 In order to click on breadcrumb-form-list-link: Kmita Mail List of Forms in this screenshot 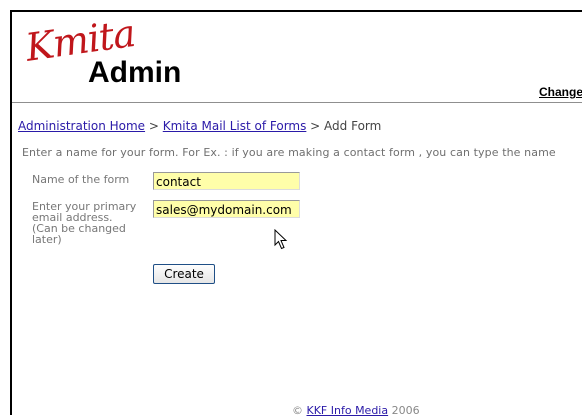, I will do `click(235, 126)`.